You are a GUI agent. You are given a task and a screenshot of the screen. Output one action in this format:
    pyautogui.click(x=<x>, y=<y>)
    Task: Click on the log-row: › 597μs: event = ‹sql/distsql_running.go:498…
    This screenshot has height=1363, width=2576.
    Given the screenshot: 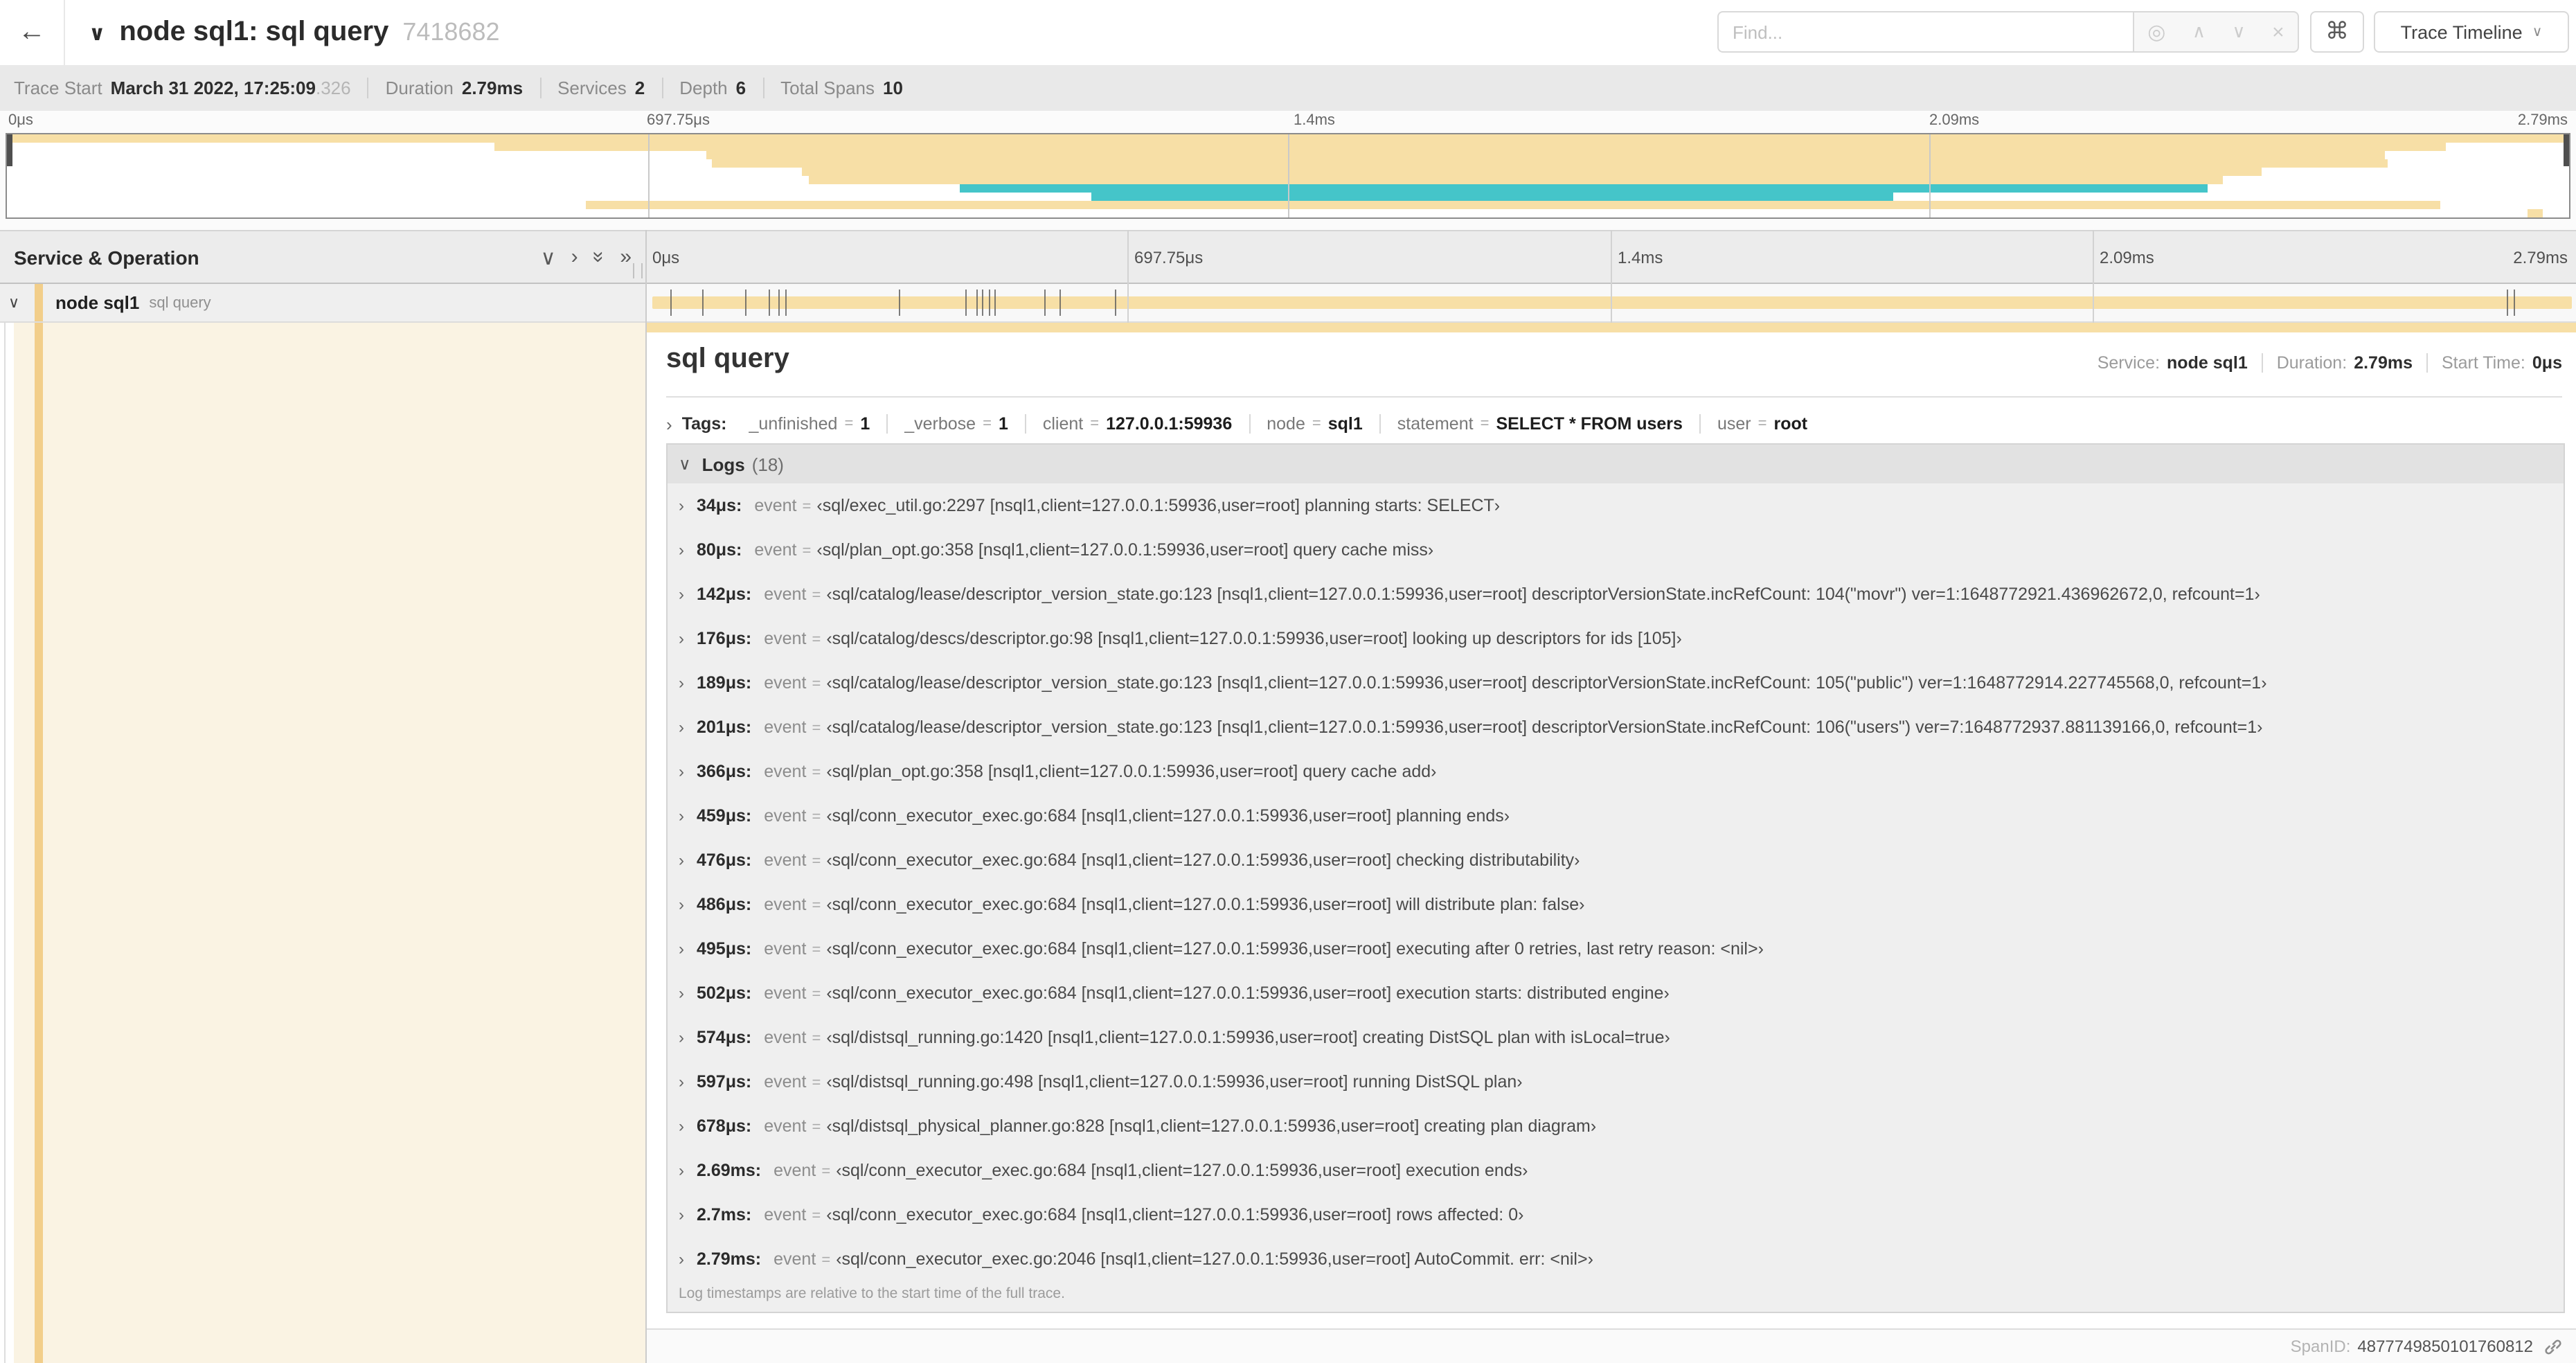 What is the action you would take?
    pyautogui.click(x=1616, y=1082)
    